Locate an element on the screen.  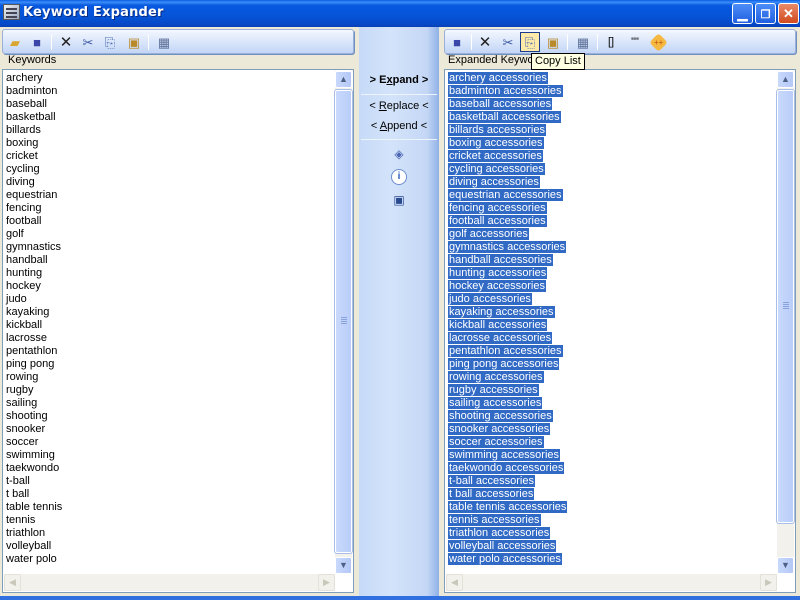
expanded-horizontal-scrollbar: ◀ ▶ is located at coordinates (611, 582).